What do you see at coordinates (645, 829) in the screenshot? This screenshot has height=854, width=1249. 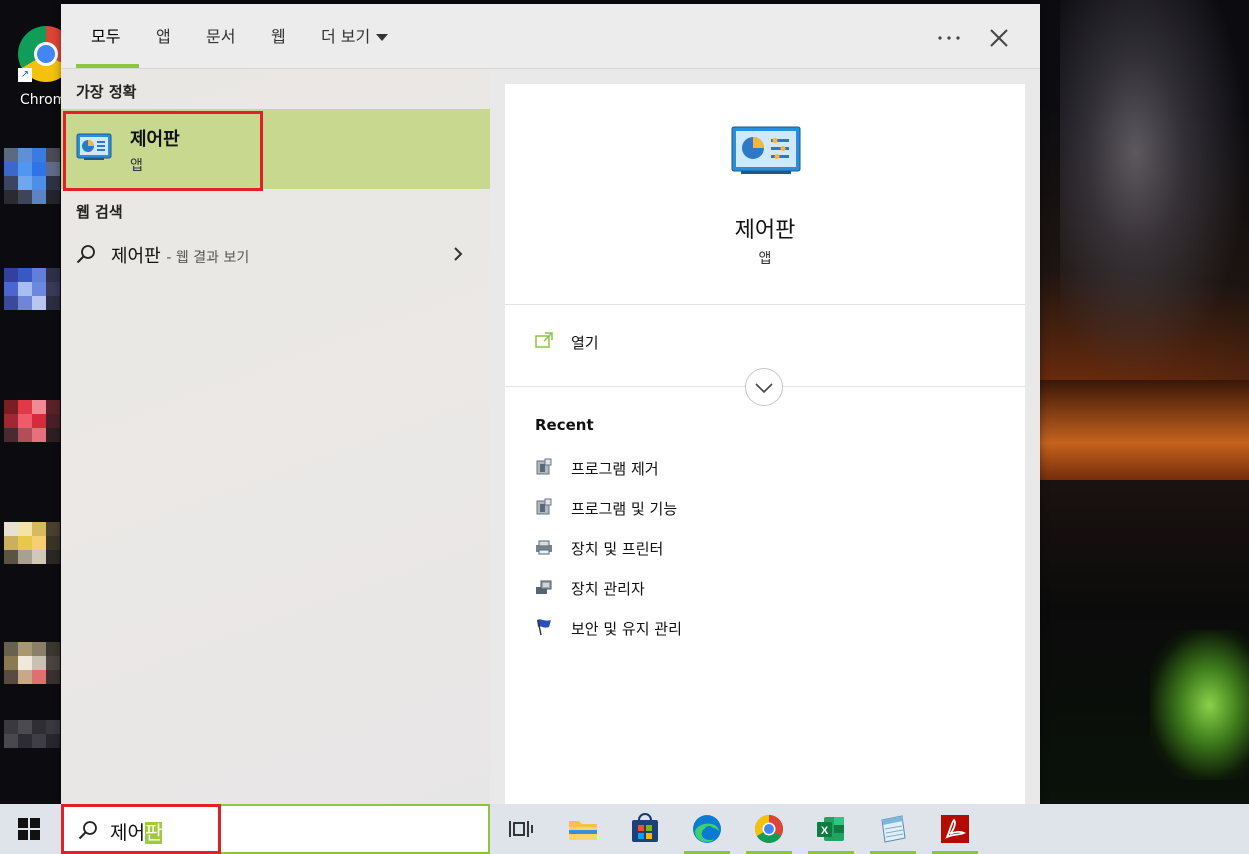 I see `microsoft-store-icon` at bounding box center [645, 829].